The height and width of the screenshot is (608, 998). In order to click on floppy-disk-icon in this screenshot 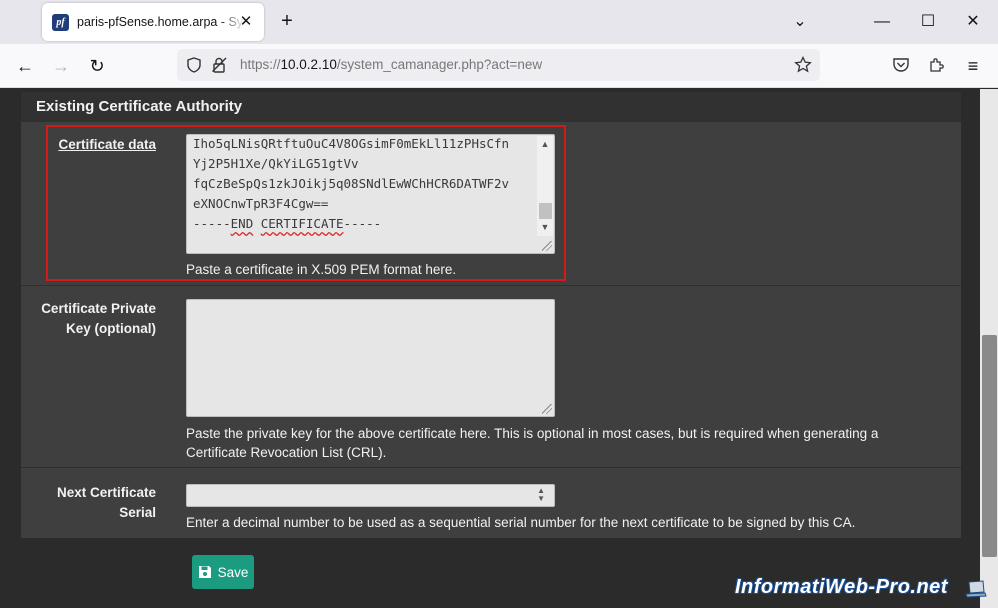, I will do `click(204, 572)`.